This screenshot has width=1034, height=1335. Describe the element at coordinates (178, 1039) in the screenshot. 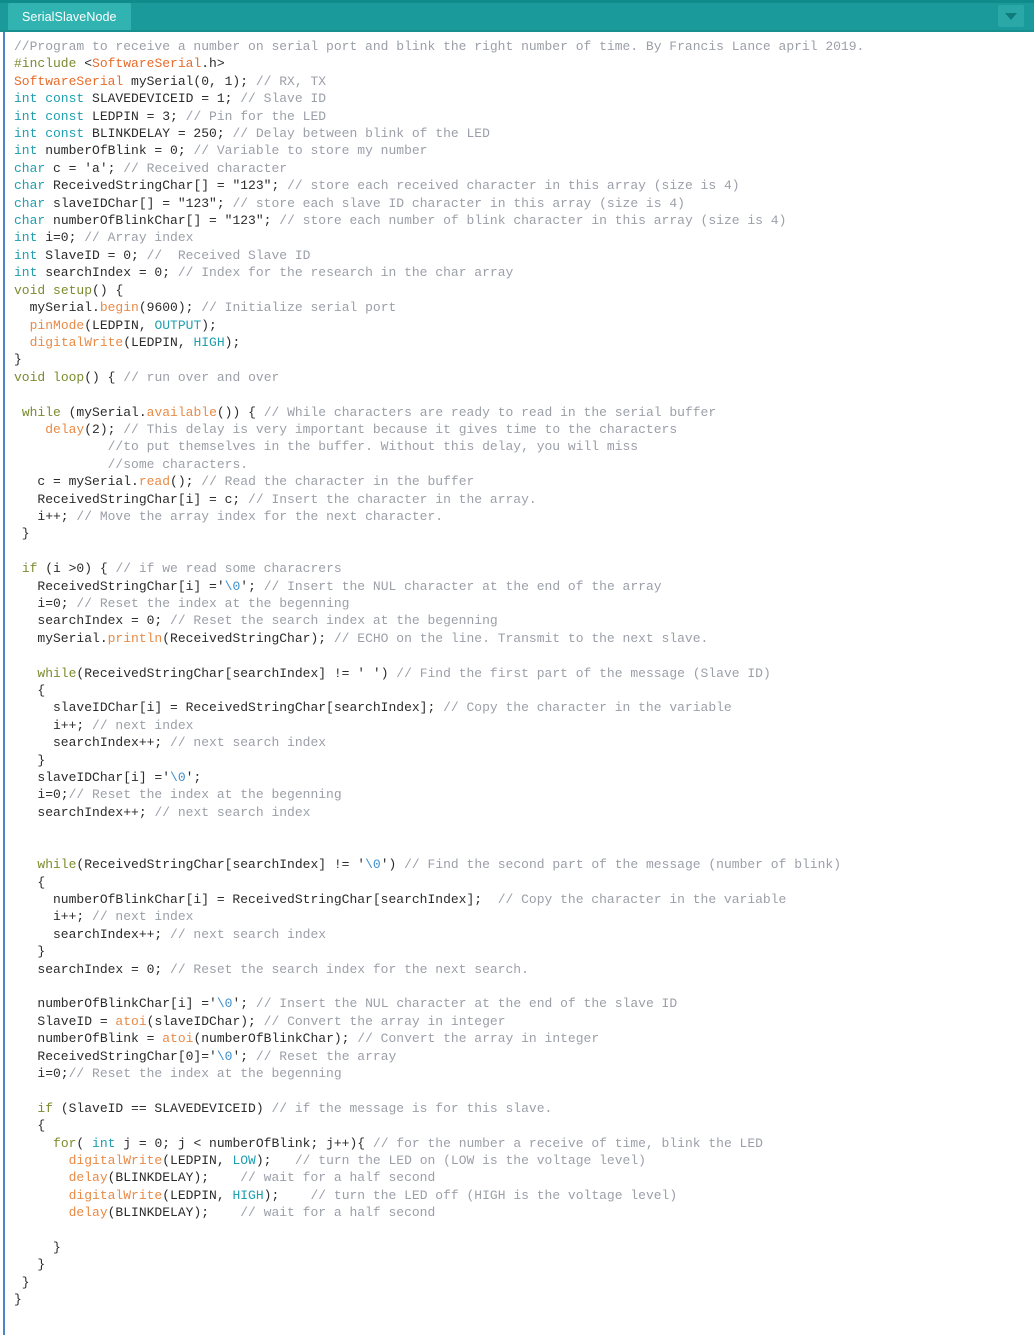

I see `code-token-fn: atoi` at that location.